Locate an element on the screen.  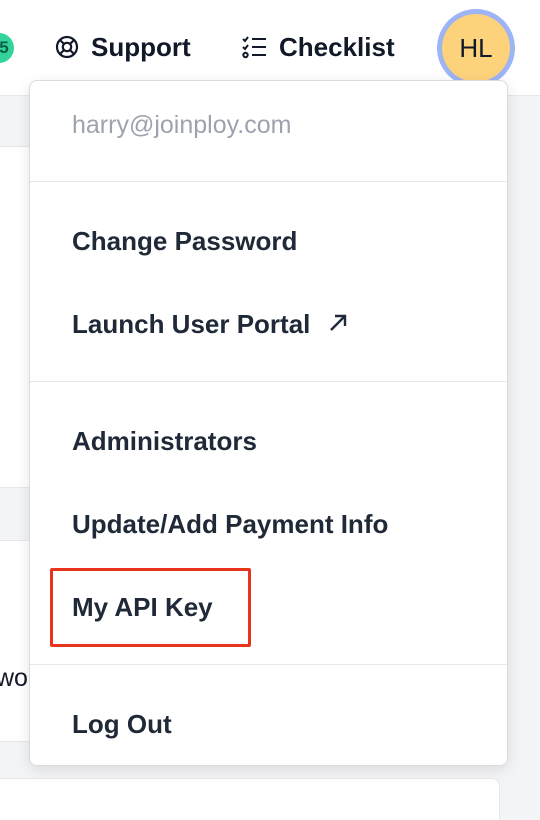
menu-item-launch-user-portal: Launch User Portal is located at coordinates (210, 324).